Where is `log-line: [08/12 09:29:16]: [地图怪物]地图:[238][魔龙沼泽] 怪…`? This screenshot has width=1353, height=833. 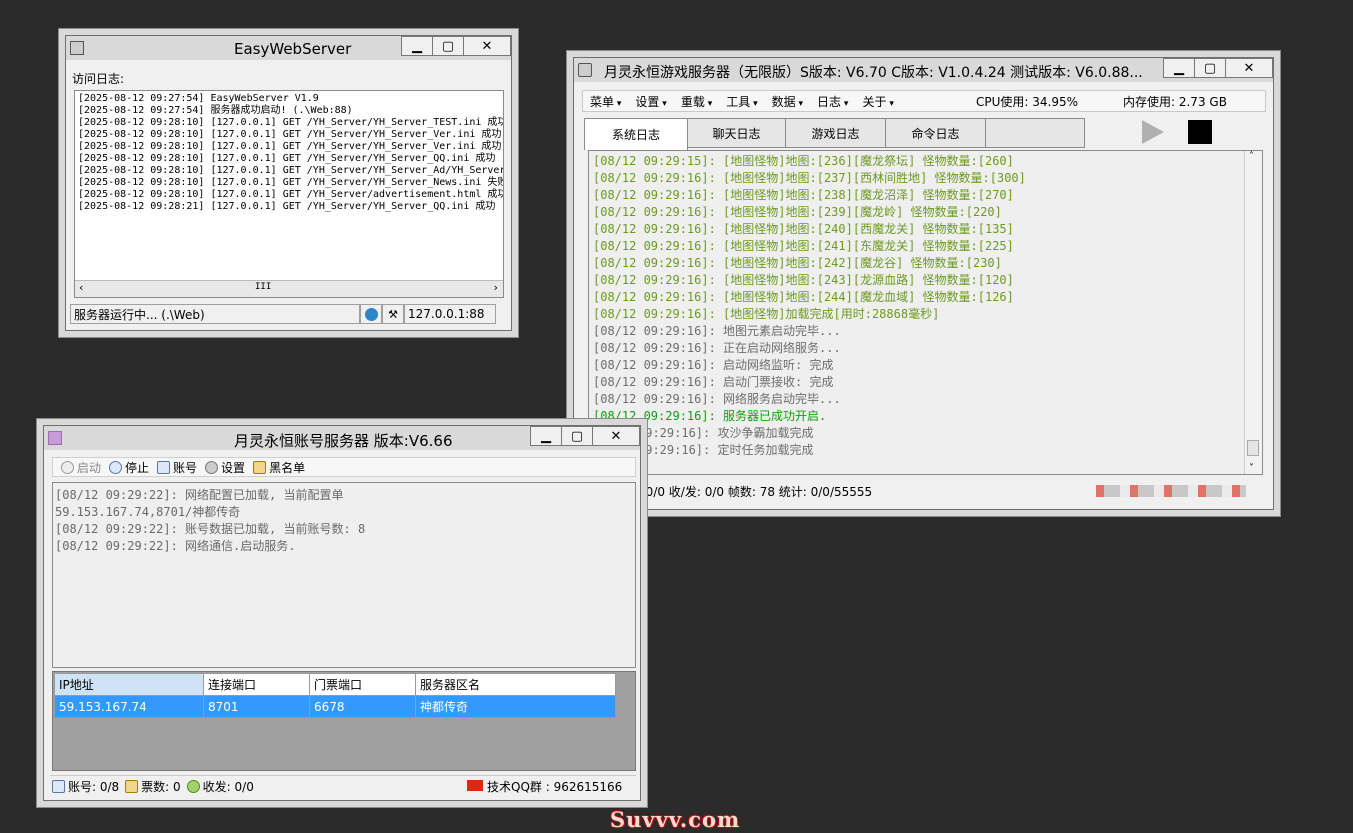
log-line: [08/12 09:29:16]: [地图怪物]地图:[238][魔龙沼泽] 怪… is located at coordinates (803, 195).